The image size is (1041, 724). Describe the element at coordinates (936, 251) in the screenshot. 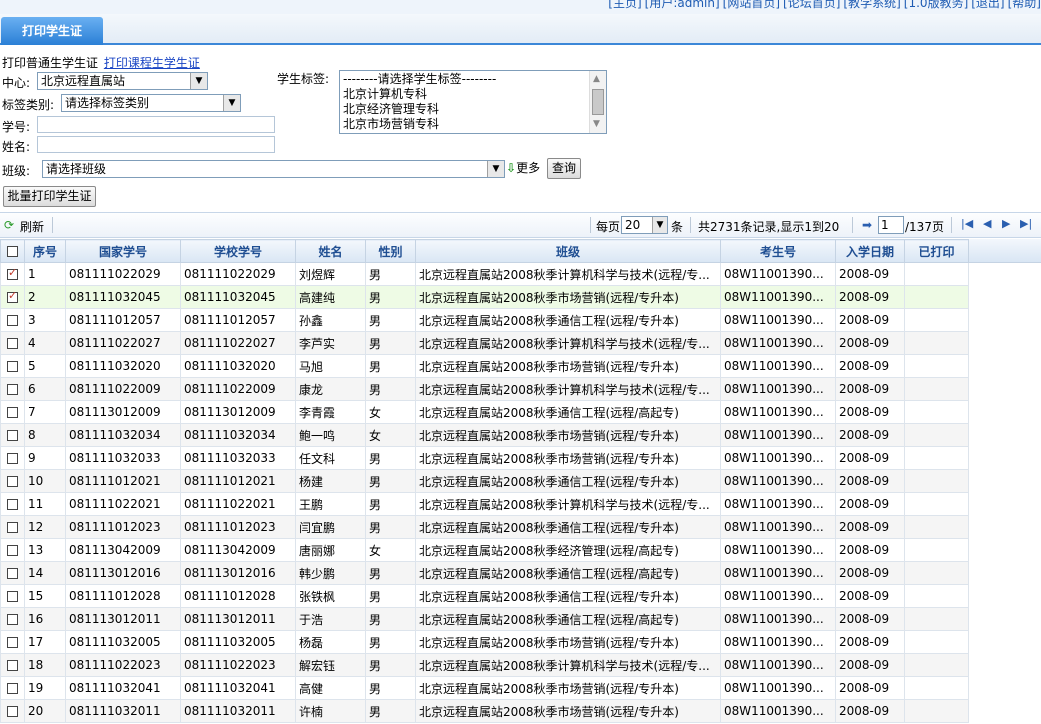

I see `col-header: 已打印` at that location.